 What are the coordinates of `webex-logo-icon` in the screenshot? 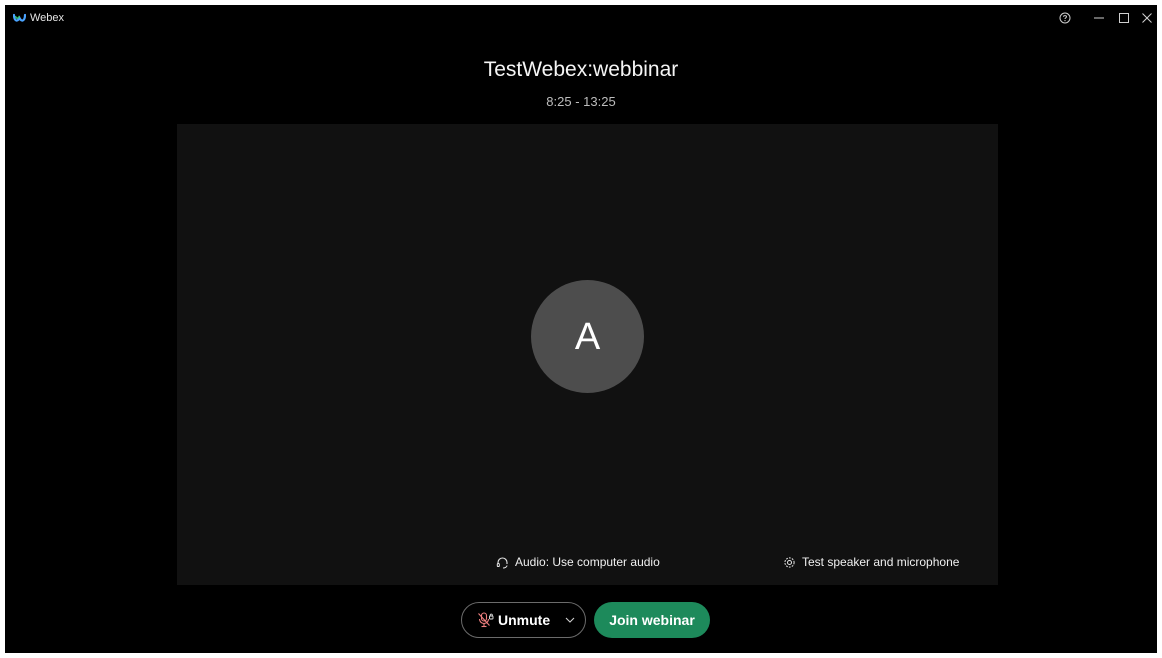 It's located at (19, 17).